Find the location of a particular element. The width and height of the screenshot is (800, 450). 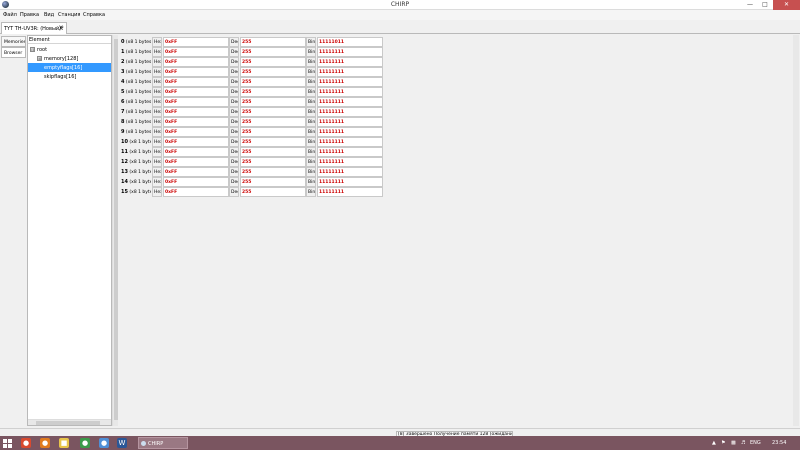

browser-icon: ● is located at coordinates (104, 443).